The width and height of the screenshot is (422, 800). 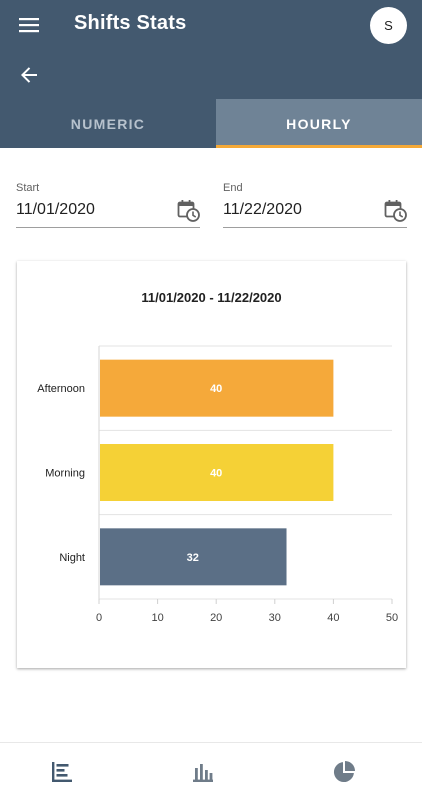 I want to click on chart-x-tick-label: 40, so click(x=333, y=618).